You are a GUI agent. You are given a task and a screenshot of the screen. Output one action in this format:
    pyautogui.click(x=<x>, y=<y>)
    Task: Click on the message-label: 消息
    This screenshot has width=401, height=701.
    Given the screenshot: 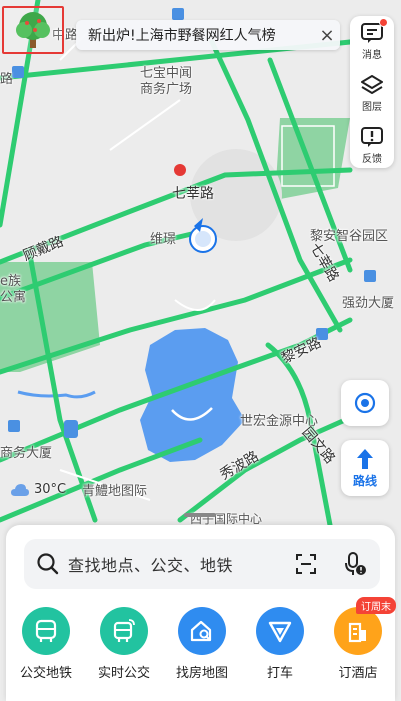 What is the action you would take?
    pyautogui.click(x=372, y=55)
    